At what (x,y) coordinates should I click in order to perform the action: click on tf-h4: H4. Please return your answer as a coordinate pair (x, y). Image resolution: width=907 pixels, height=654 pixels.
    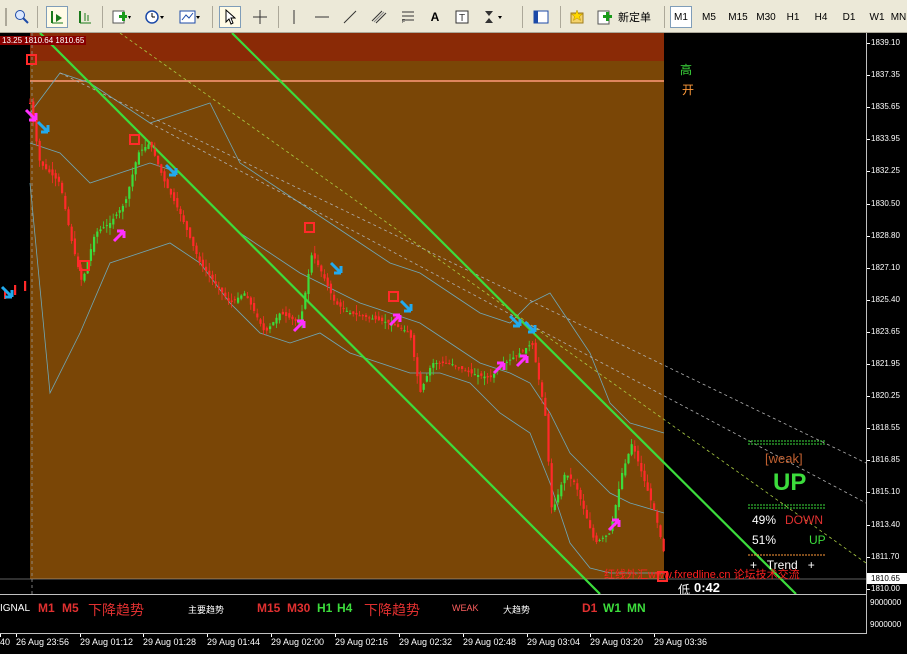
    Looking at the image, I should click on (821, 17).